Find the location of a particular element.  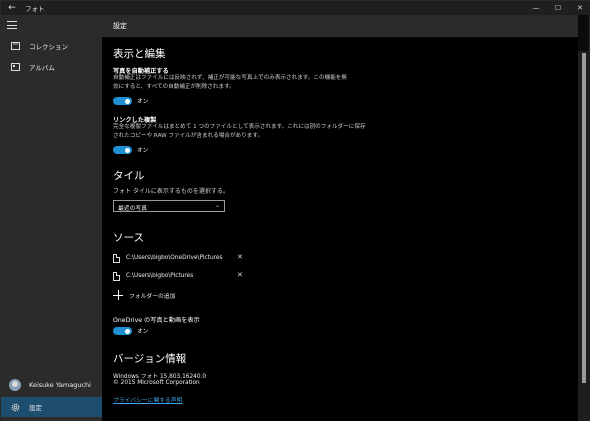

auto-enhance-desc-line2: 効にすると、すべての自動補正が削除されます。 is located at coordinates (174, 87).